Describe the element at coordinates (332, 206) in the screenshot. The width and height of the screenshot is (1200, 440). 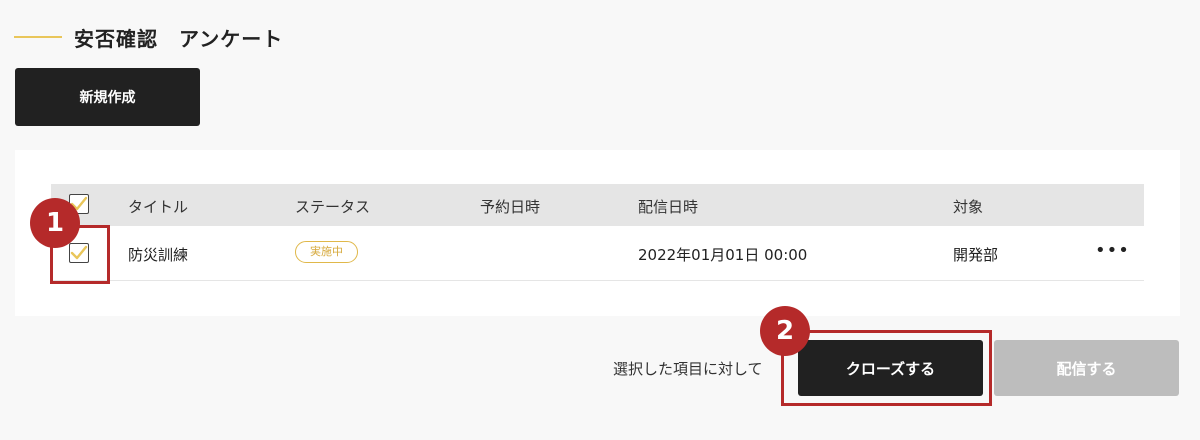
I see `header-status: ステータス` at that location.